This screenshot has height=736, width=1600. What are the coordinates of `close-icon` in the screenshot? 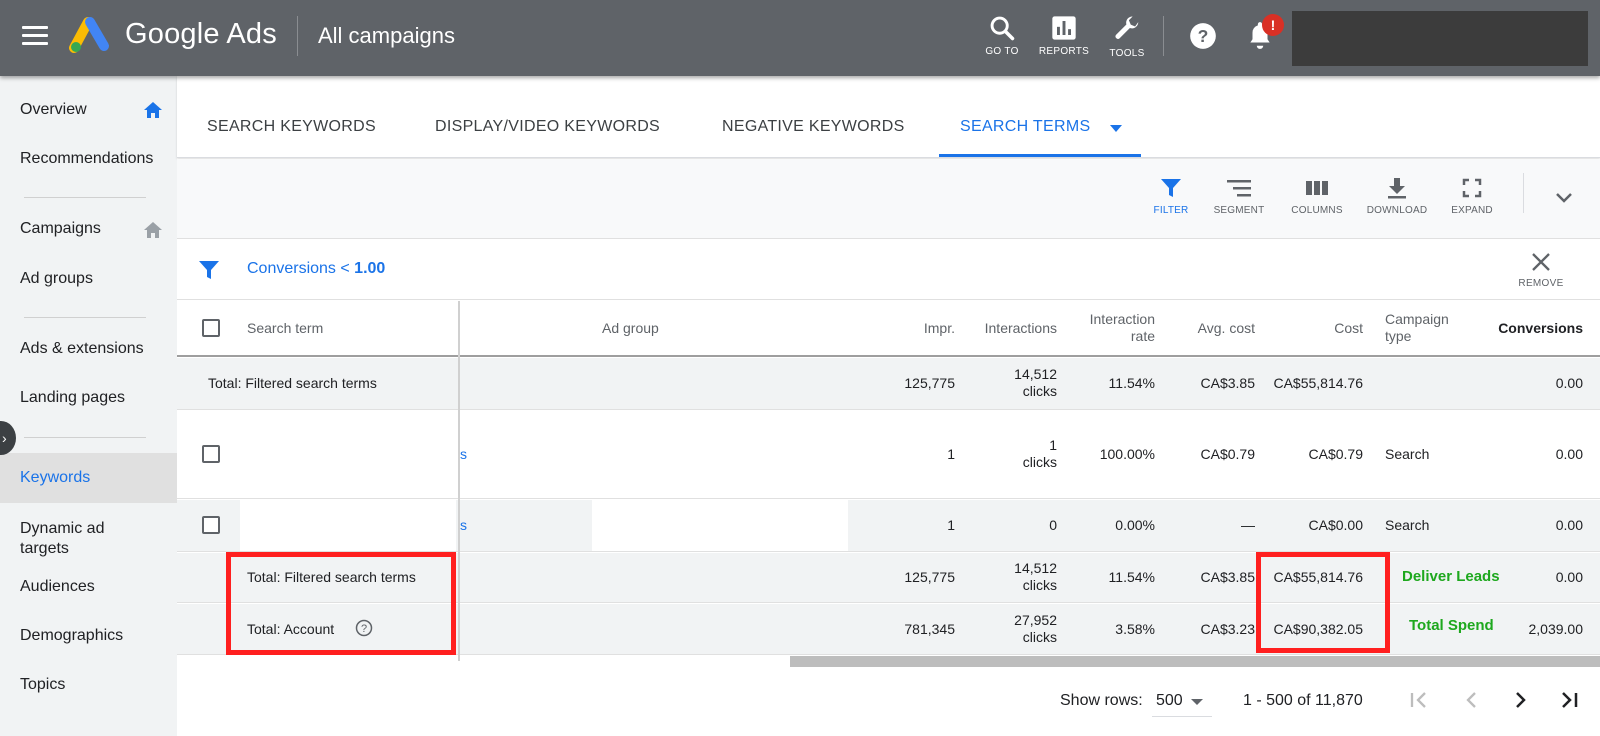 It's located at (1541, 262).